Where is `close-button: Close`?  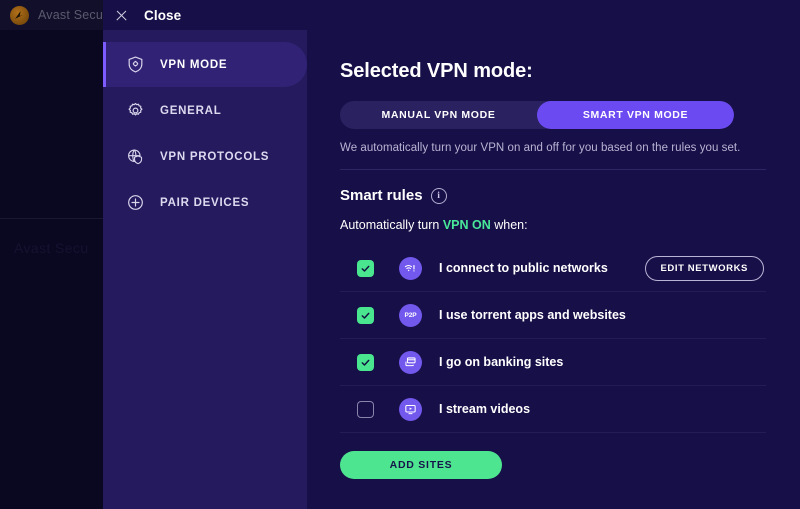
close-button: Close is located at coordinates (148, 15).